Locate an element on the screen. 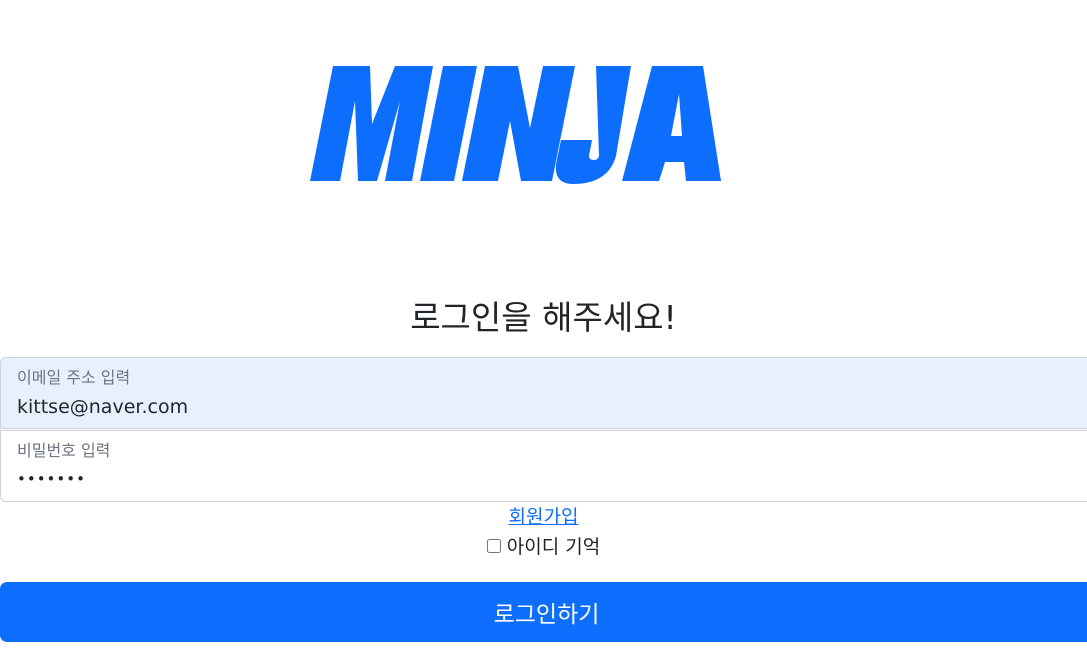  remember-id-checkbox is located at coordinates (493, 545).